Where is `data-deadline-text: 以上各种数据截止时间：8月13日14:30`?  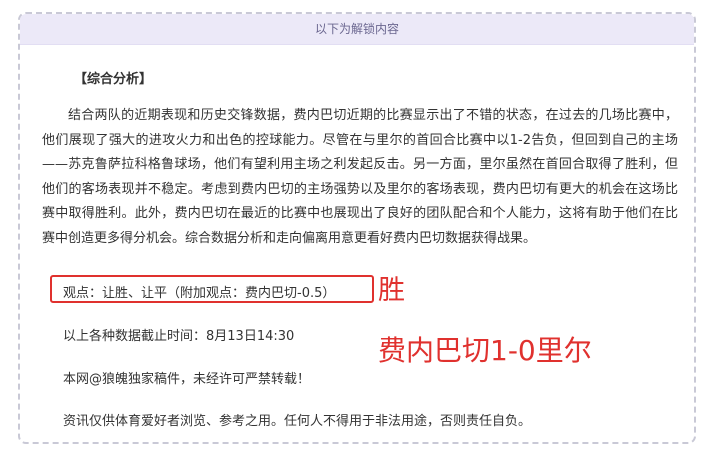 data-deadline-text: 以上各种数据截止时间：8月13日14:30 is located at coordinates (179, 336).